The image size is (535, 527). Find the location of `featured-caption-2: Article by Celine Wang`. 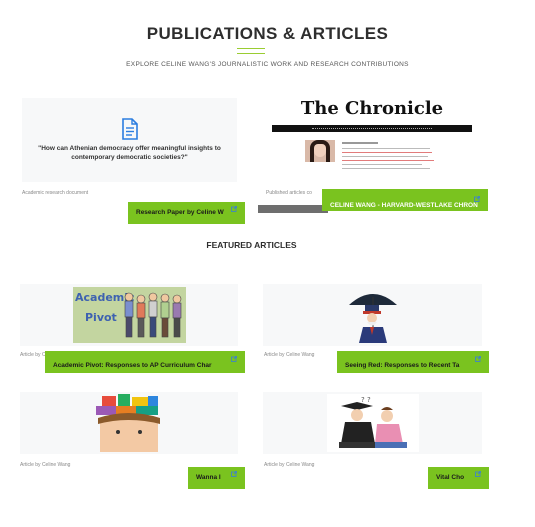

featured-caption-2: Article by Celine Wang is located at coordinates (289, 355).